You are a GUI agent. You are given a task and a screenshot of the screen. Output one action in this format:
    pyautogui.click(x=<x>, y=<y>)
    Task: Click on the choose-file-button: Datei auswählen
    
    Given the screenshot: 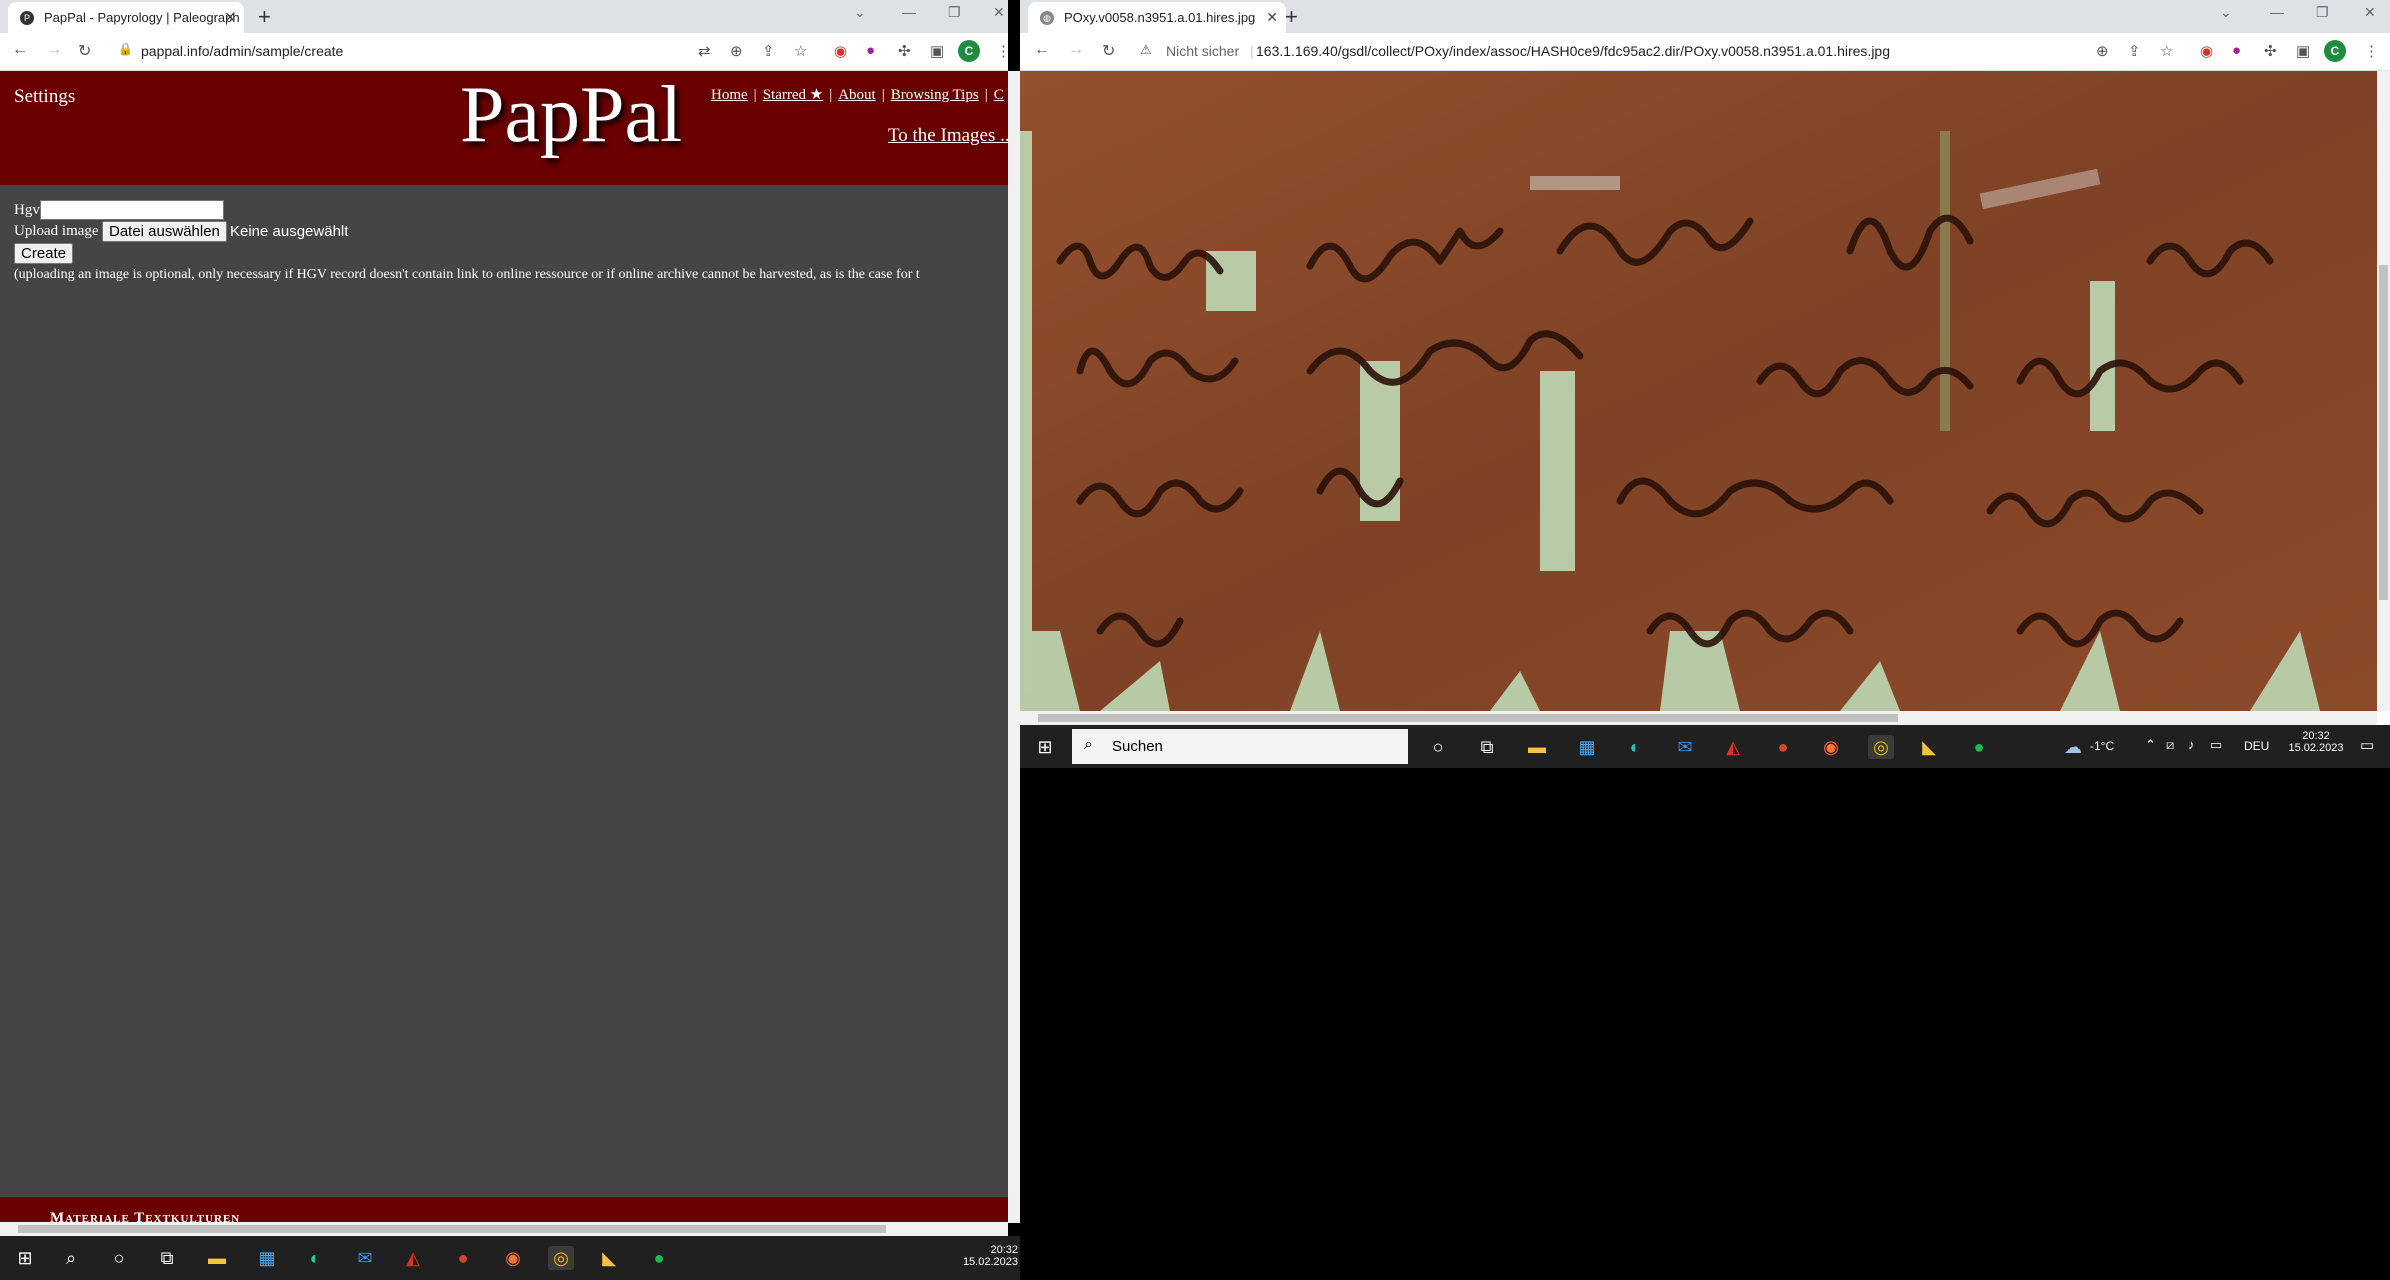 What is the action you would take?
    pyautogui.click(x=164, y=231)
    